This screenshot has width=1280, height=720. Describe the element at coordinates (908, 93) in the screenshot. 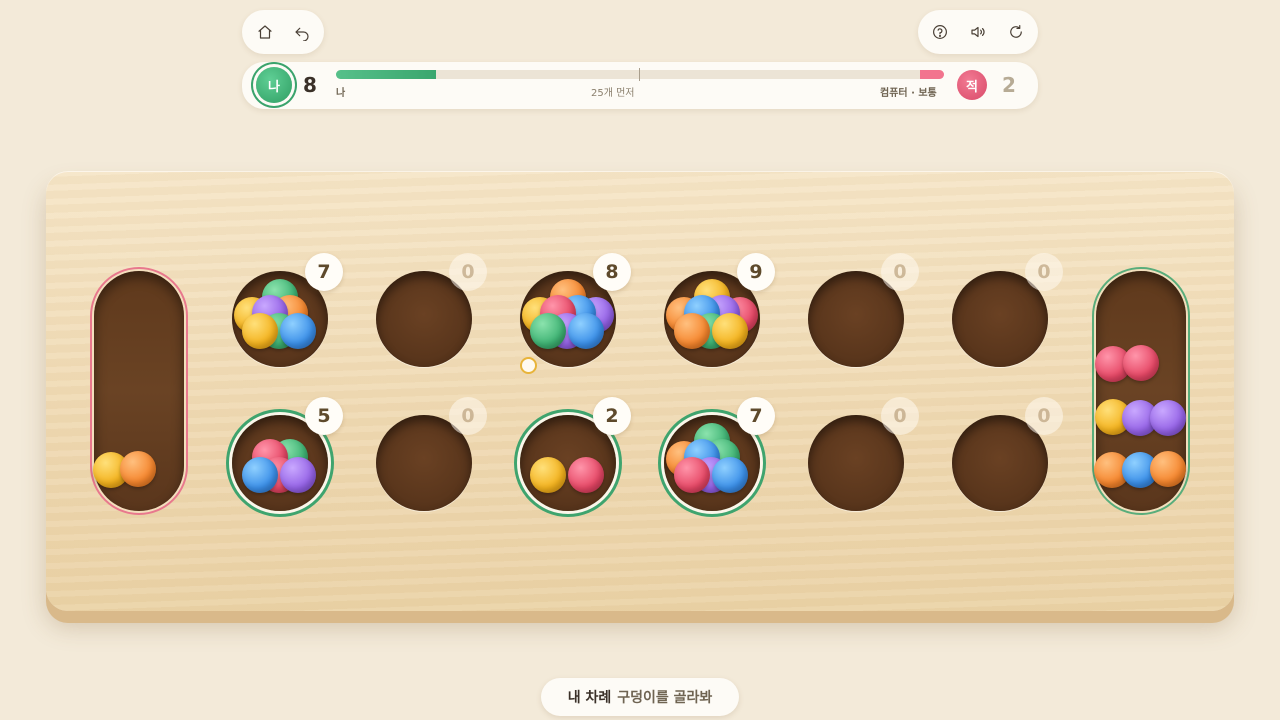

I see `opponent-label: 컴퓨터 · 보통` at that location.